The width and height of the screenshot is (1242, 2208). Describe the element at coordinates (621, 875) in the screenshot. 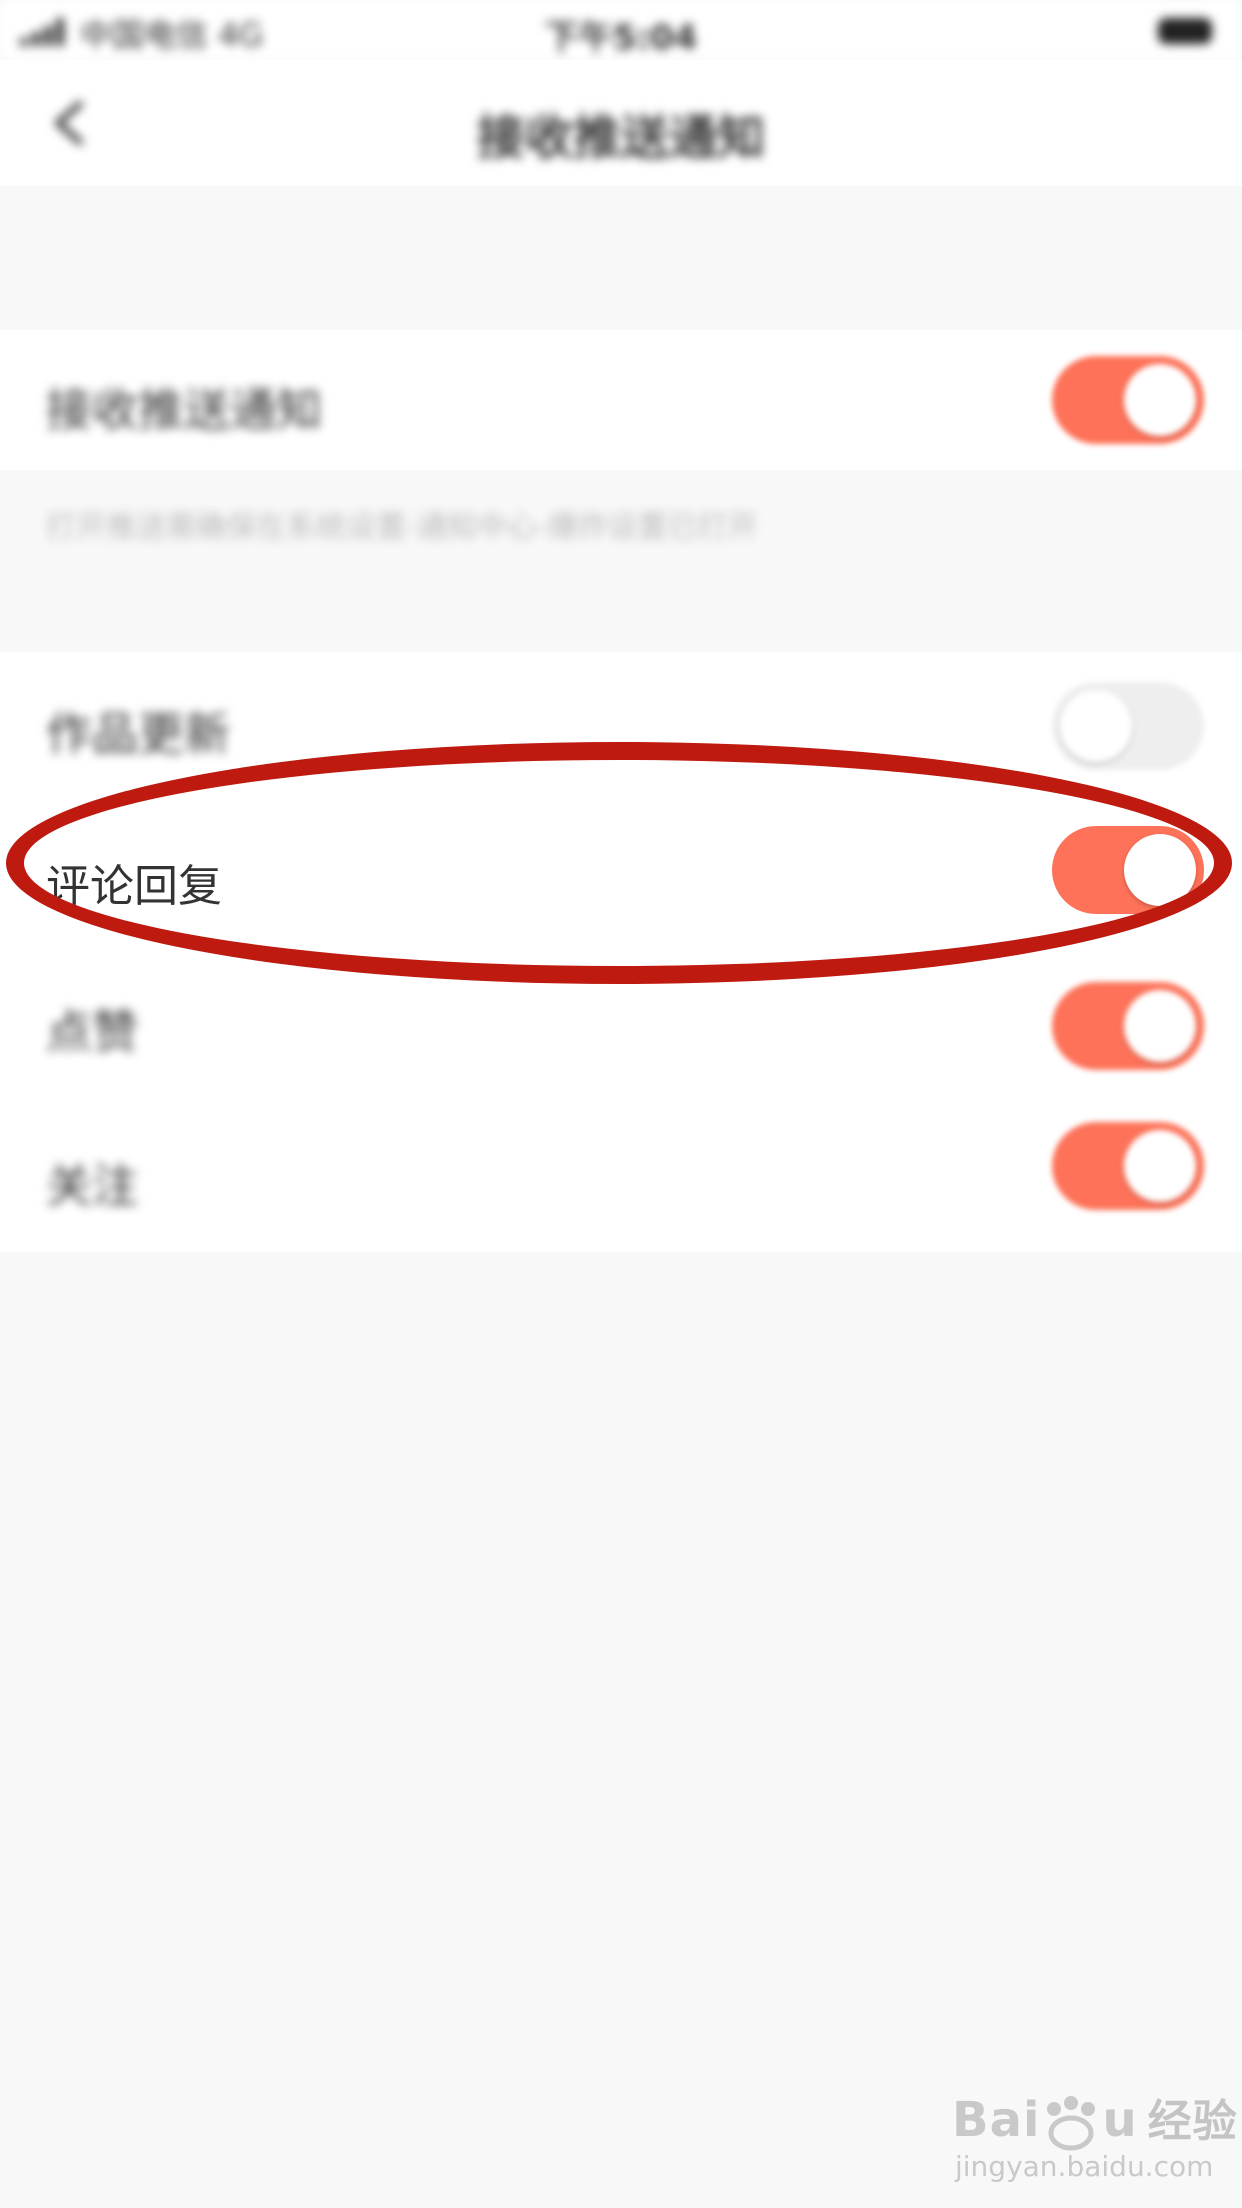

I see `setting-row-comment-reply: 评论回复` at that location.